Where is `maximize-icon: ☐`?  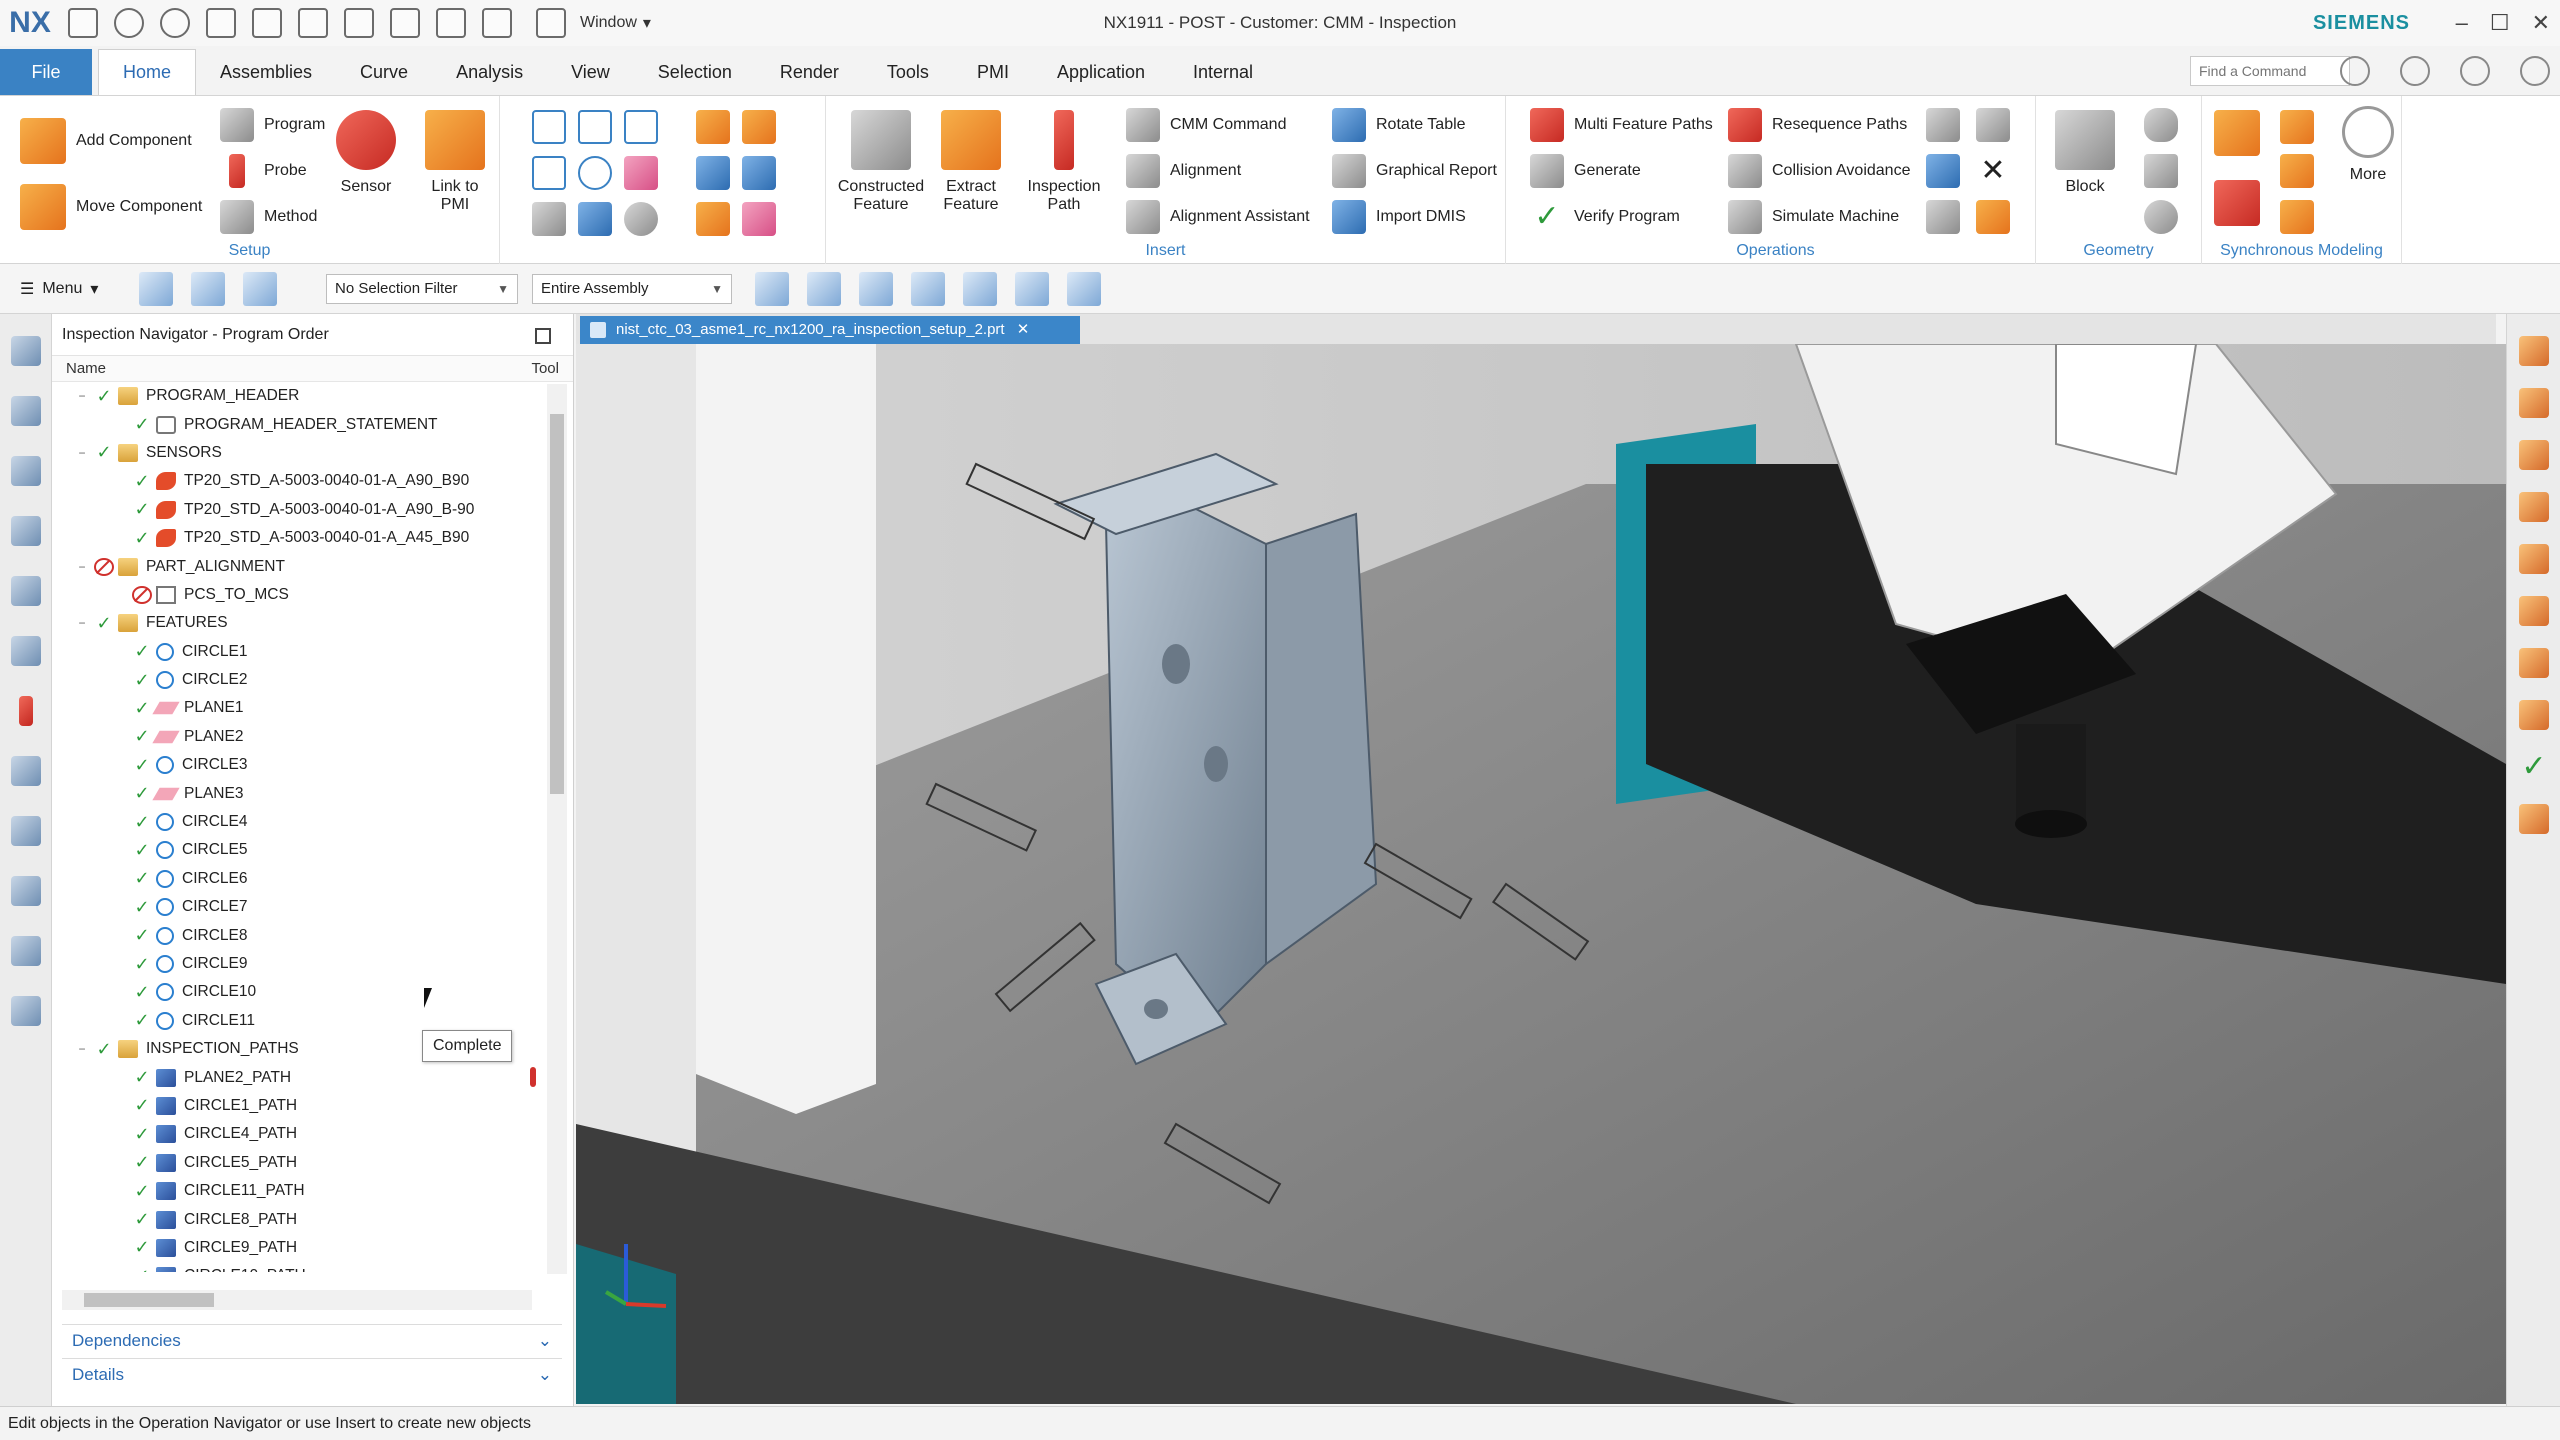
maximize-icon: ☐ is located at coordinates (2500, 23).